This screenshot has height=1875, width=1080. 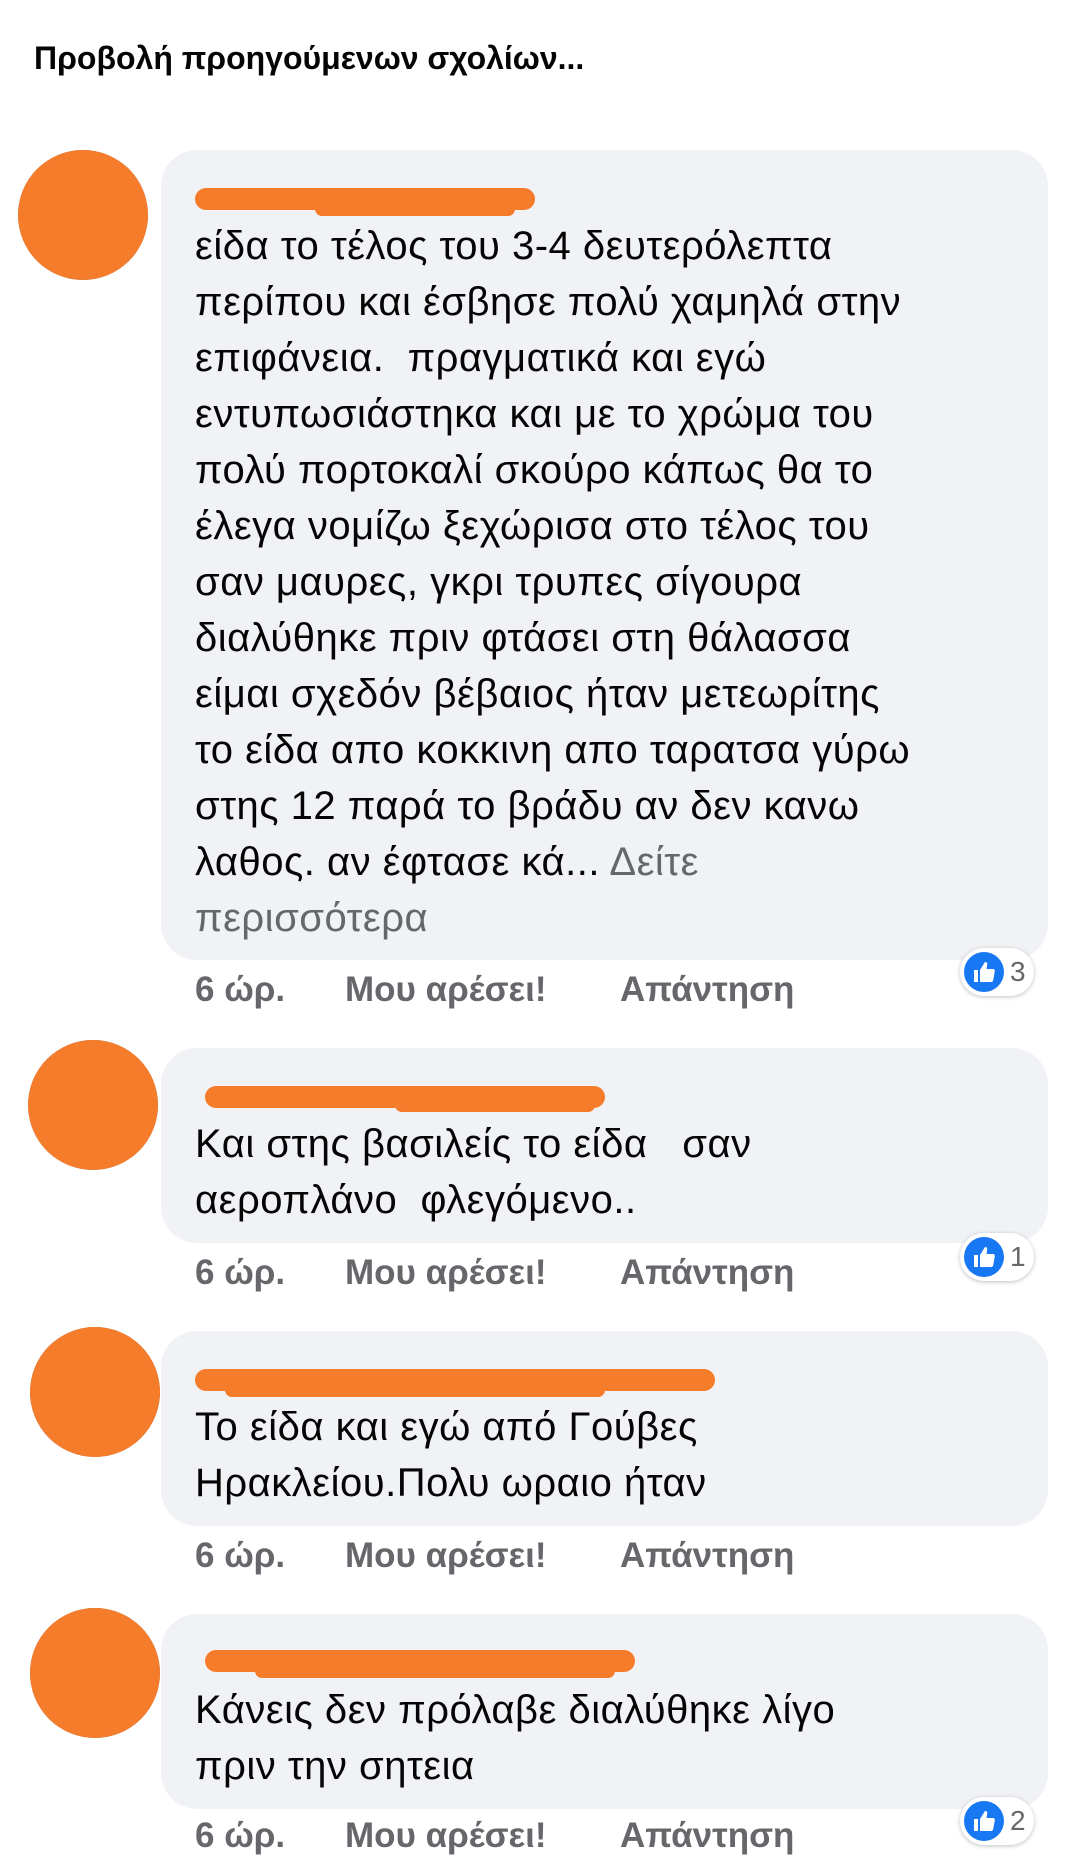 I want to click on reaction-badge: 3, so click(x=997, y=972).